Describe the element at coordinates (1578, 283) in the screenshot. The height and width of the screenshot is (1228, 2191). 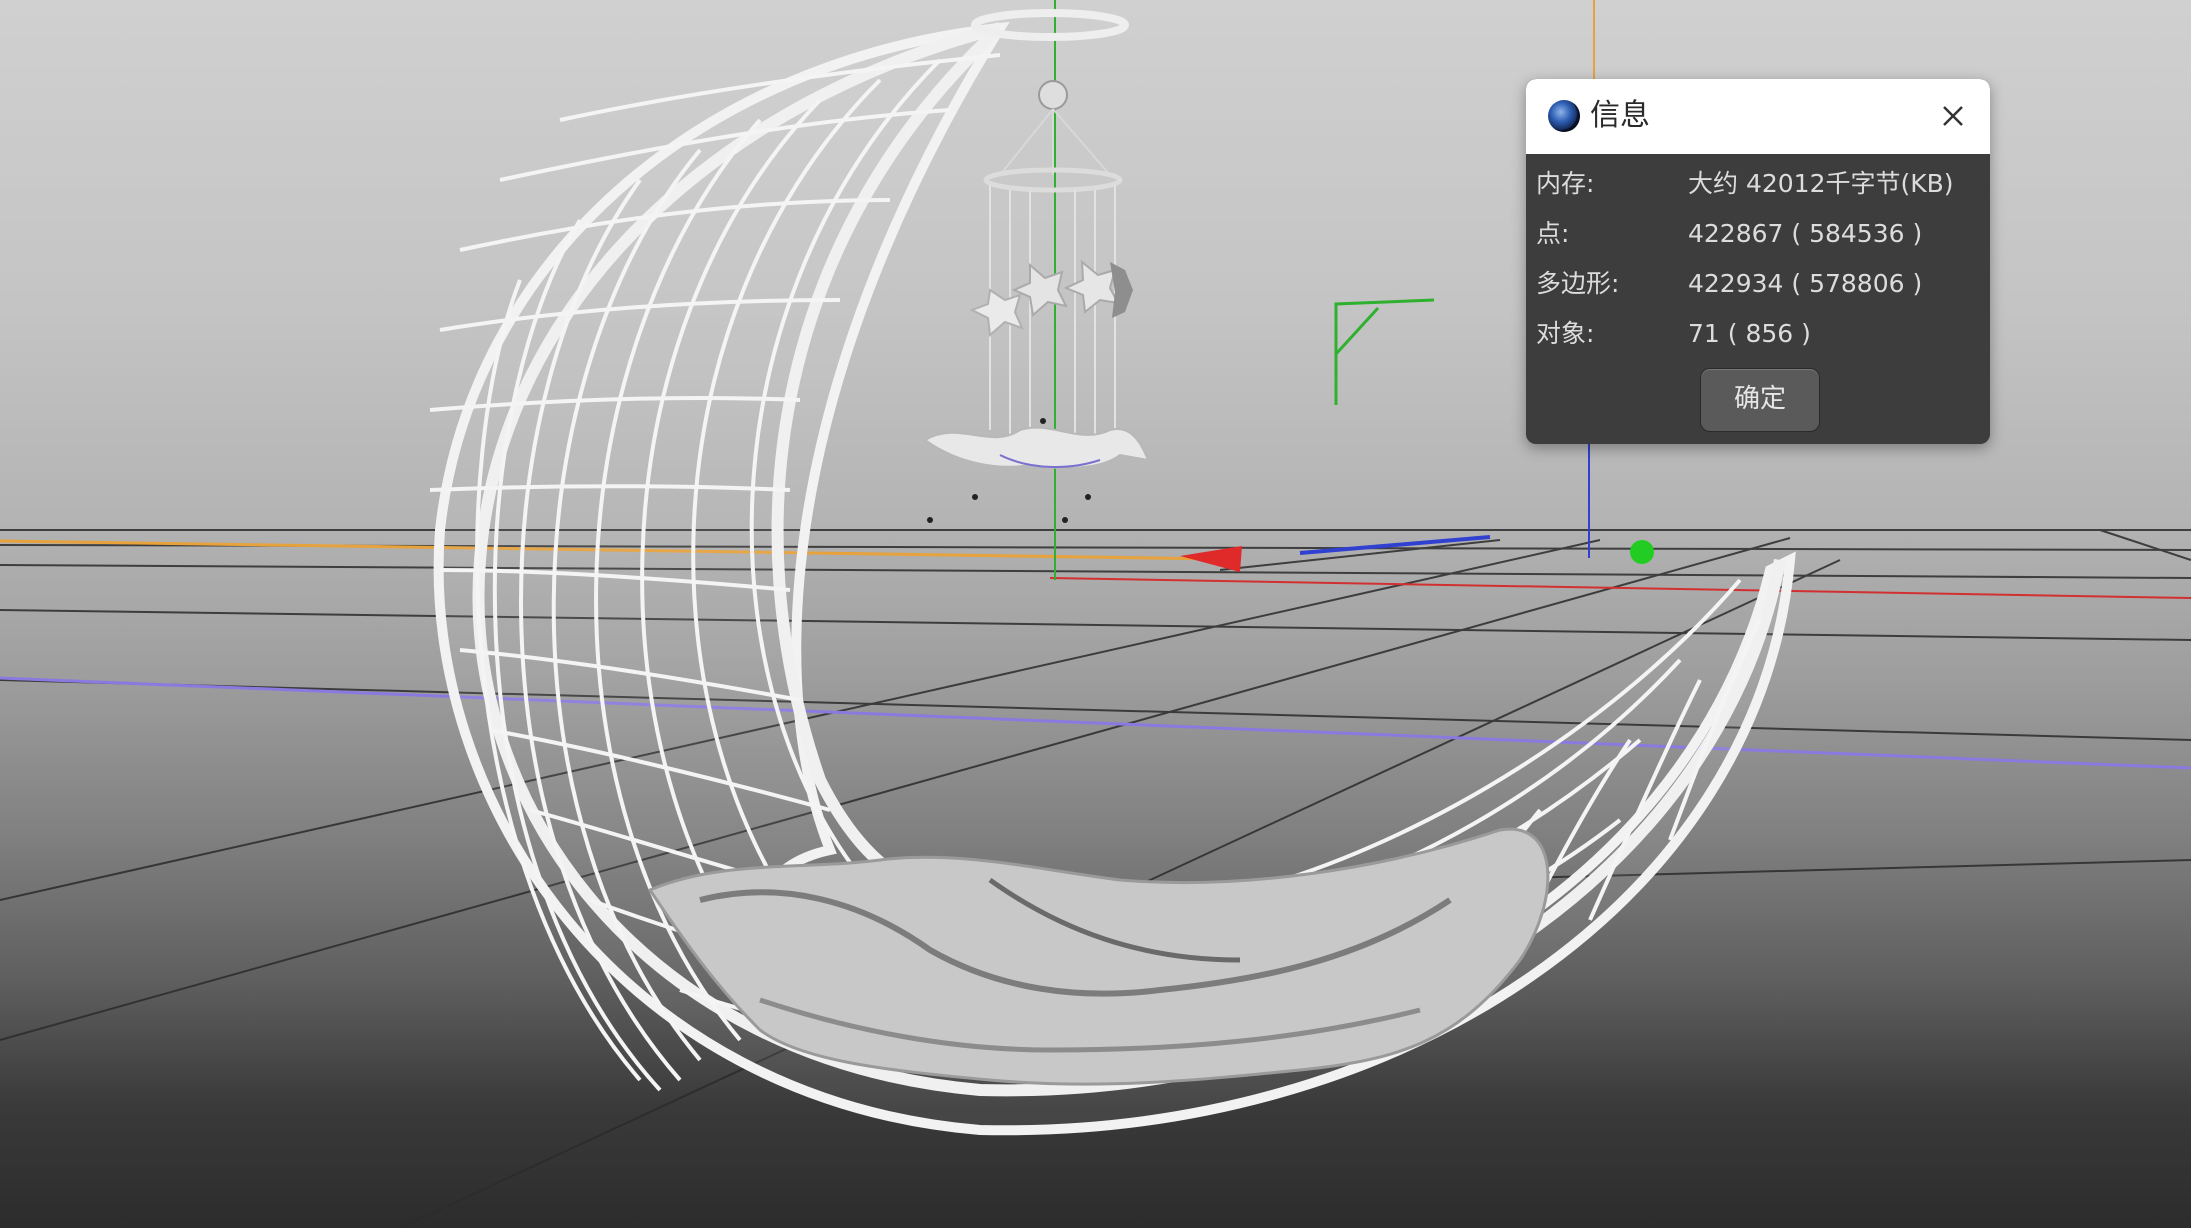
I see `info-label: 多边形:` at that location.